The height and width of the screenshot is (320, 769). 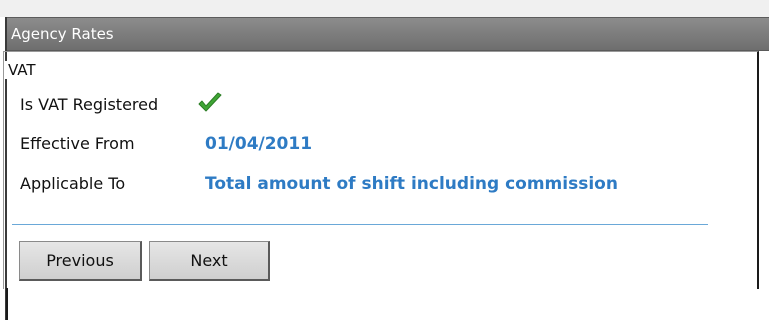 I want to click on applicable-to-label: Applicable To, so click(x=73, y=183).